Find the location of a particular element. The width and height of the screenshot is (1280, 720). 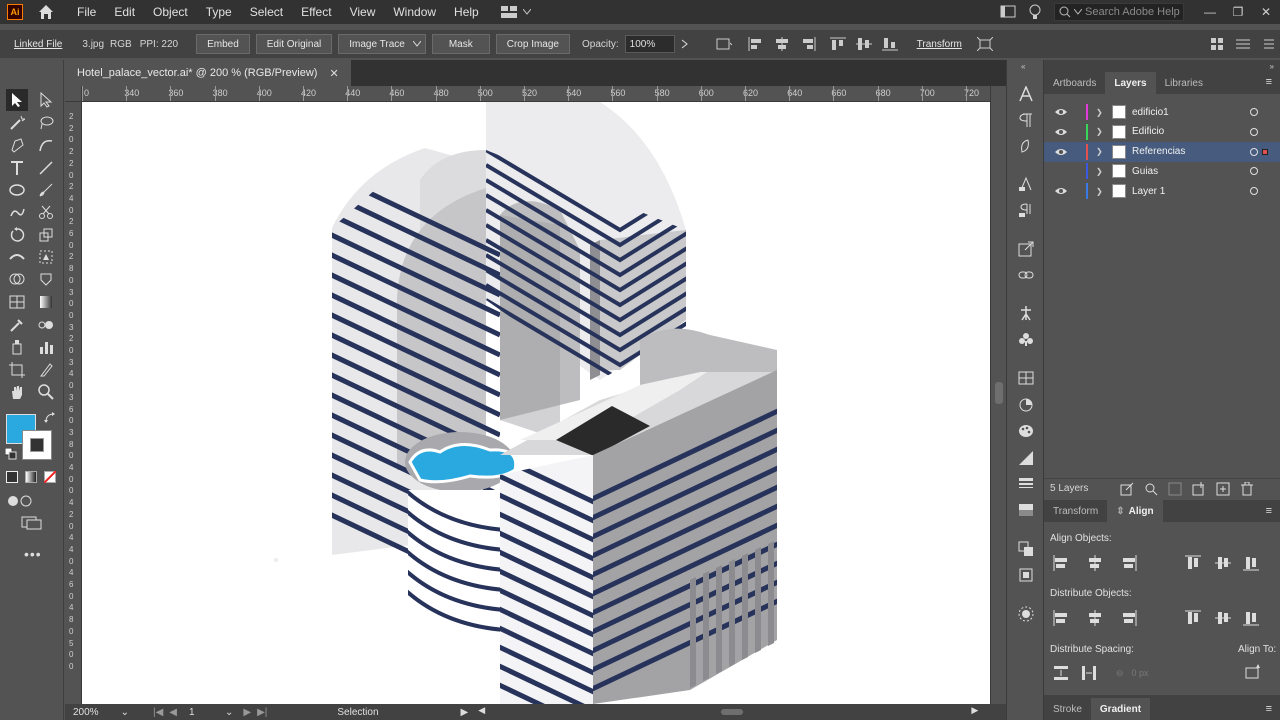

selection-tool-icon is located at coordinates (17, 100).